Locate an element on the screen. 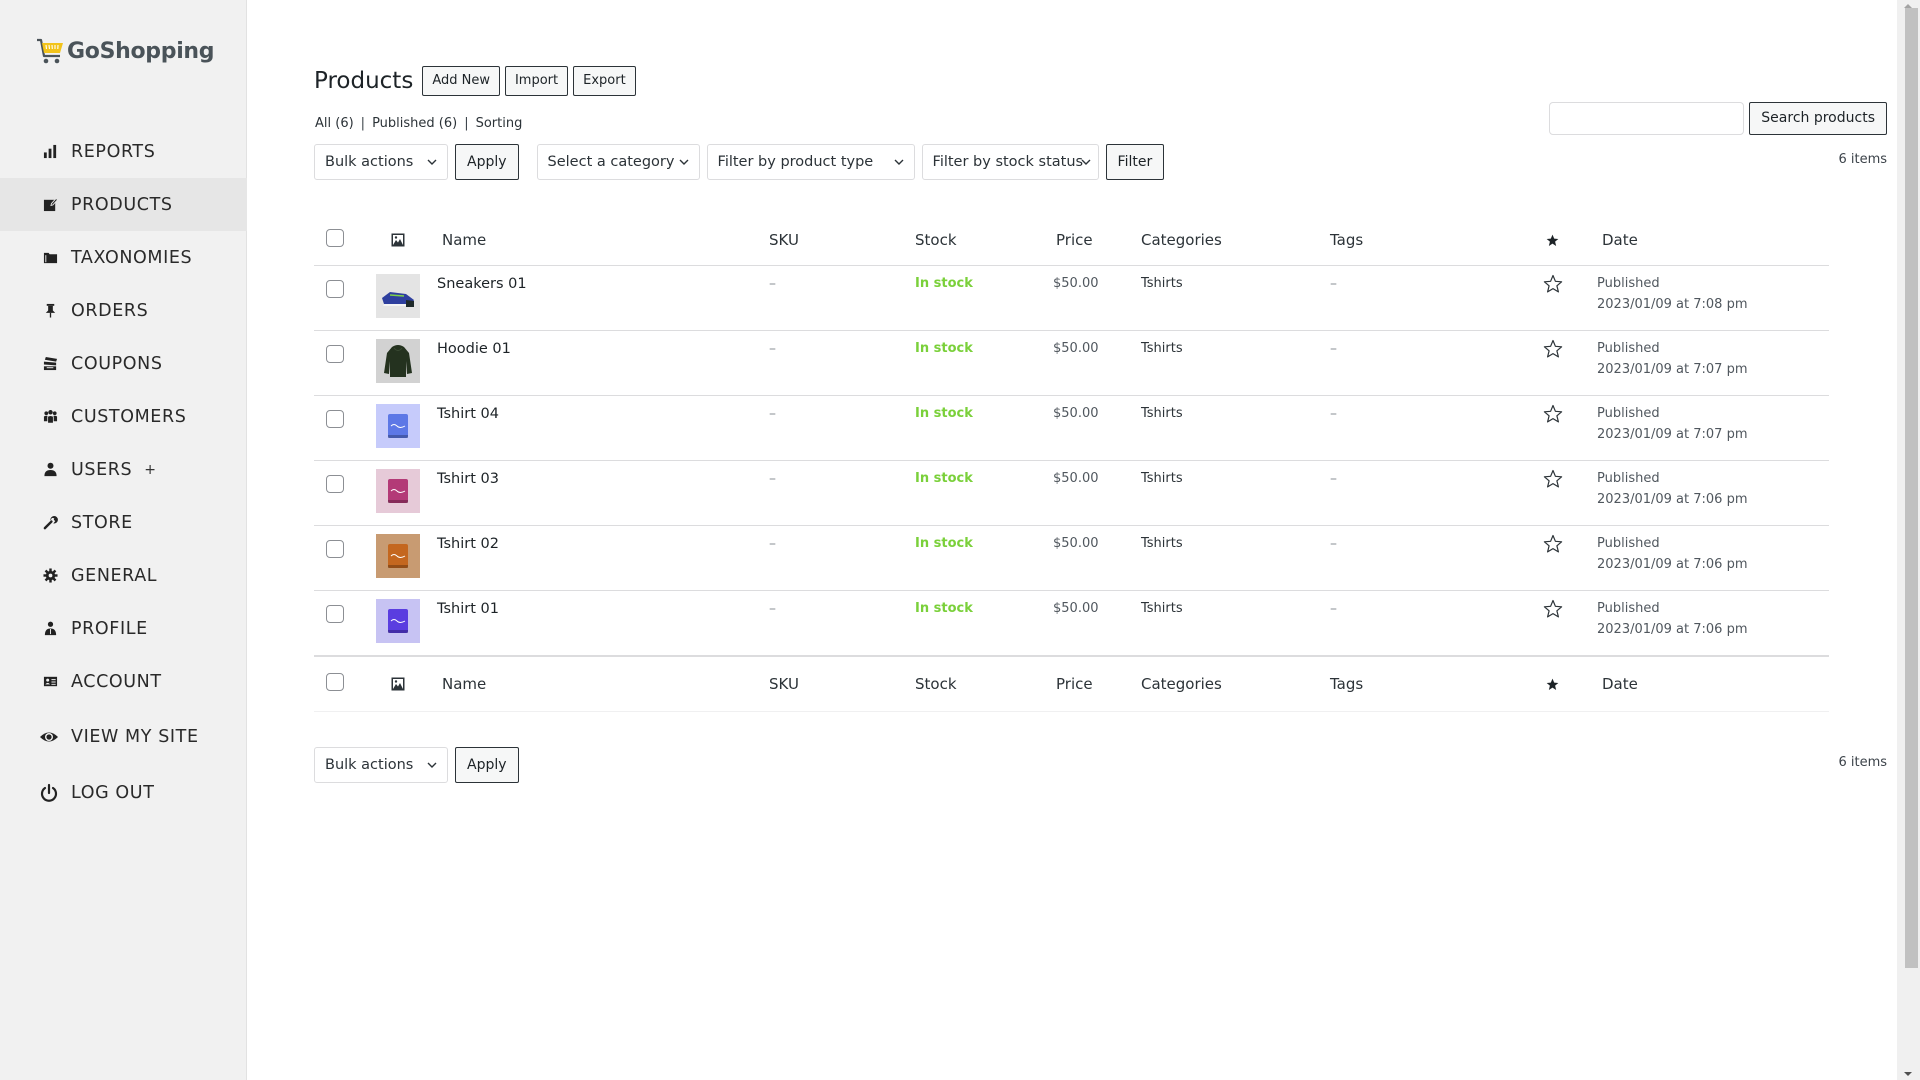  view-all-link: All (6) is located at coordinates (334, 123).